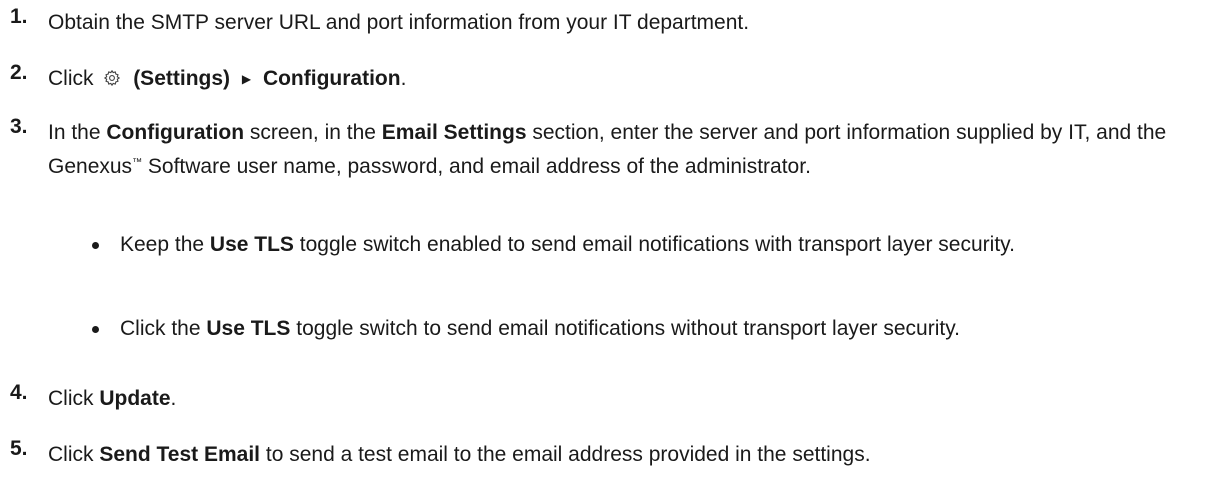  What do you see at coordinates (135, 398) in the screenshot?
I see `update-label: Update` at bounding box center [135, 398].